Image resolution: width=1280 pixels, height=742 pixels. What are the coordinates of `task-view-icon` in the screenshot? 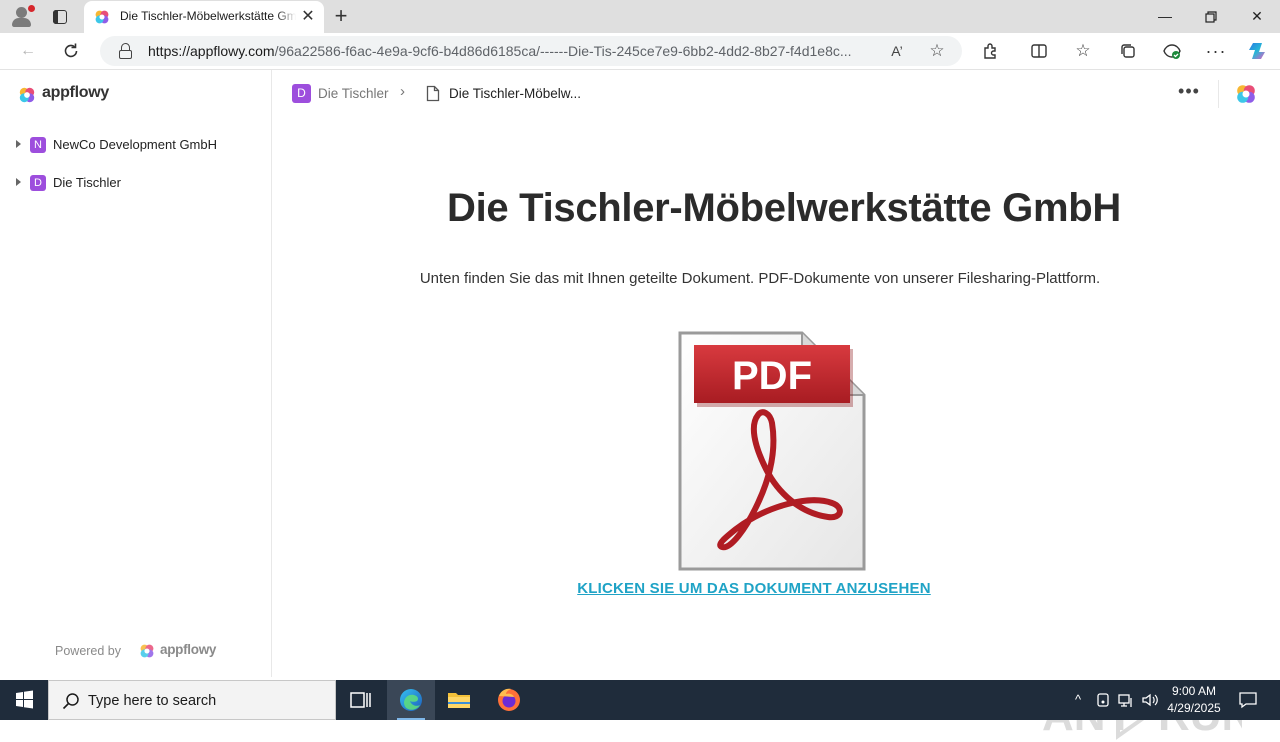 It's located at (360, 700).